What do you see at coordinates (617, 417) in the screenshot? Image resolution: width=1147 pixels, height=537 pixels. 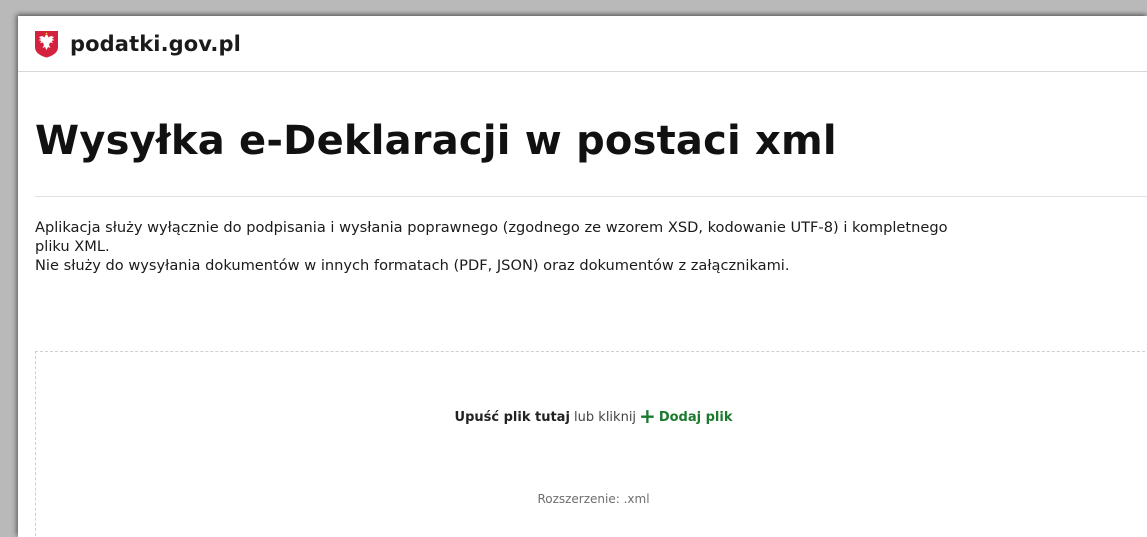 I see `click-text: kliknij` at bounding box center [617, 417].